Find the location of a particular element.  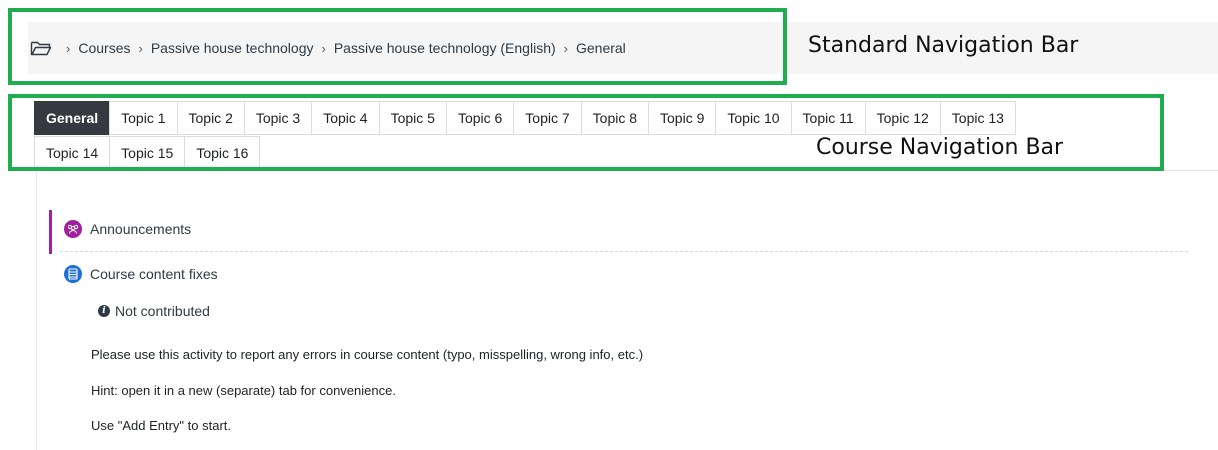

activity-course-content-fixes: Course content fixes is located at coordinates (141, 274).